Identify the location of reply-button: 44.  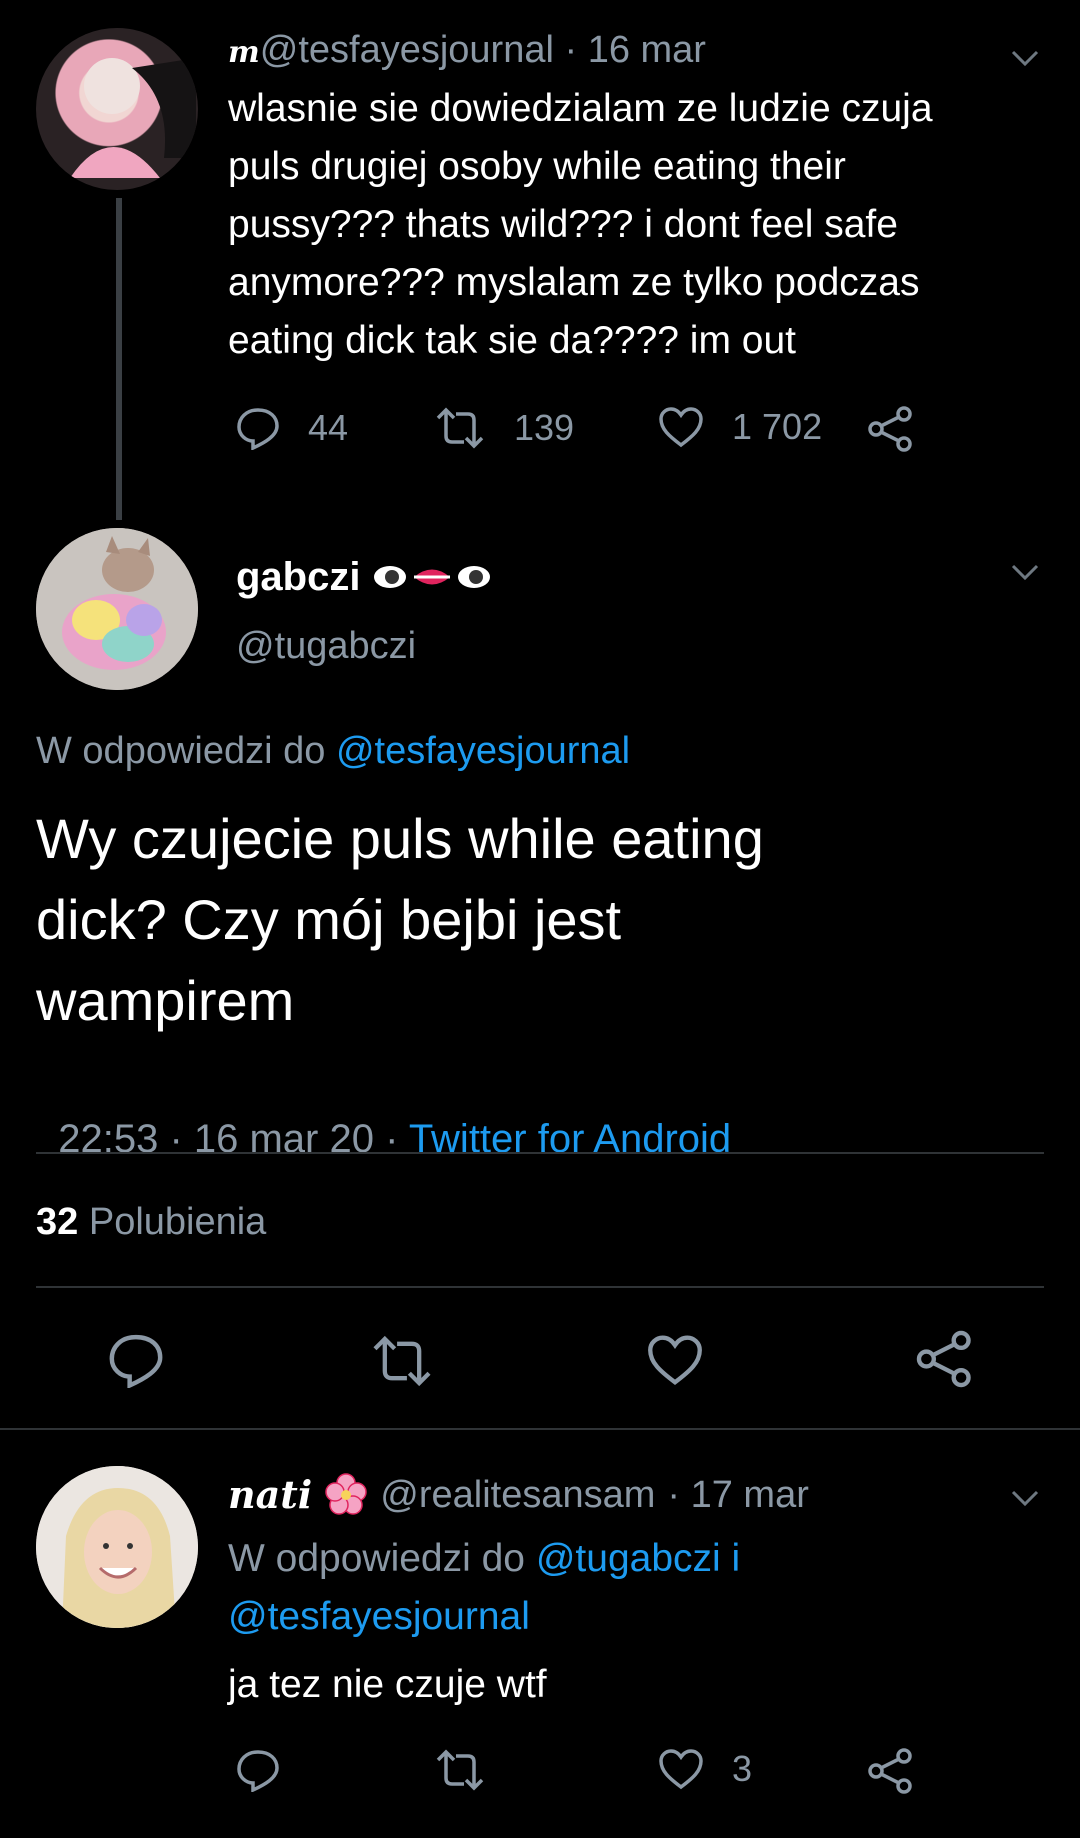
(292, 428).